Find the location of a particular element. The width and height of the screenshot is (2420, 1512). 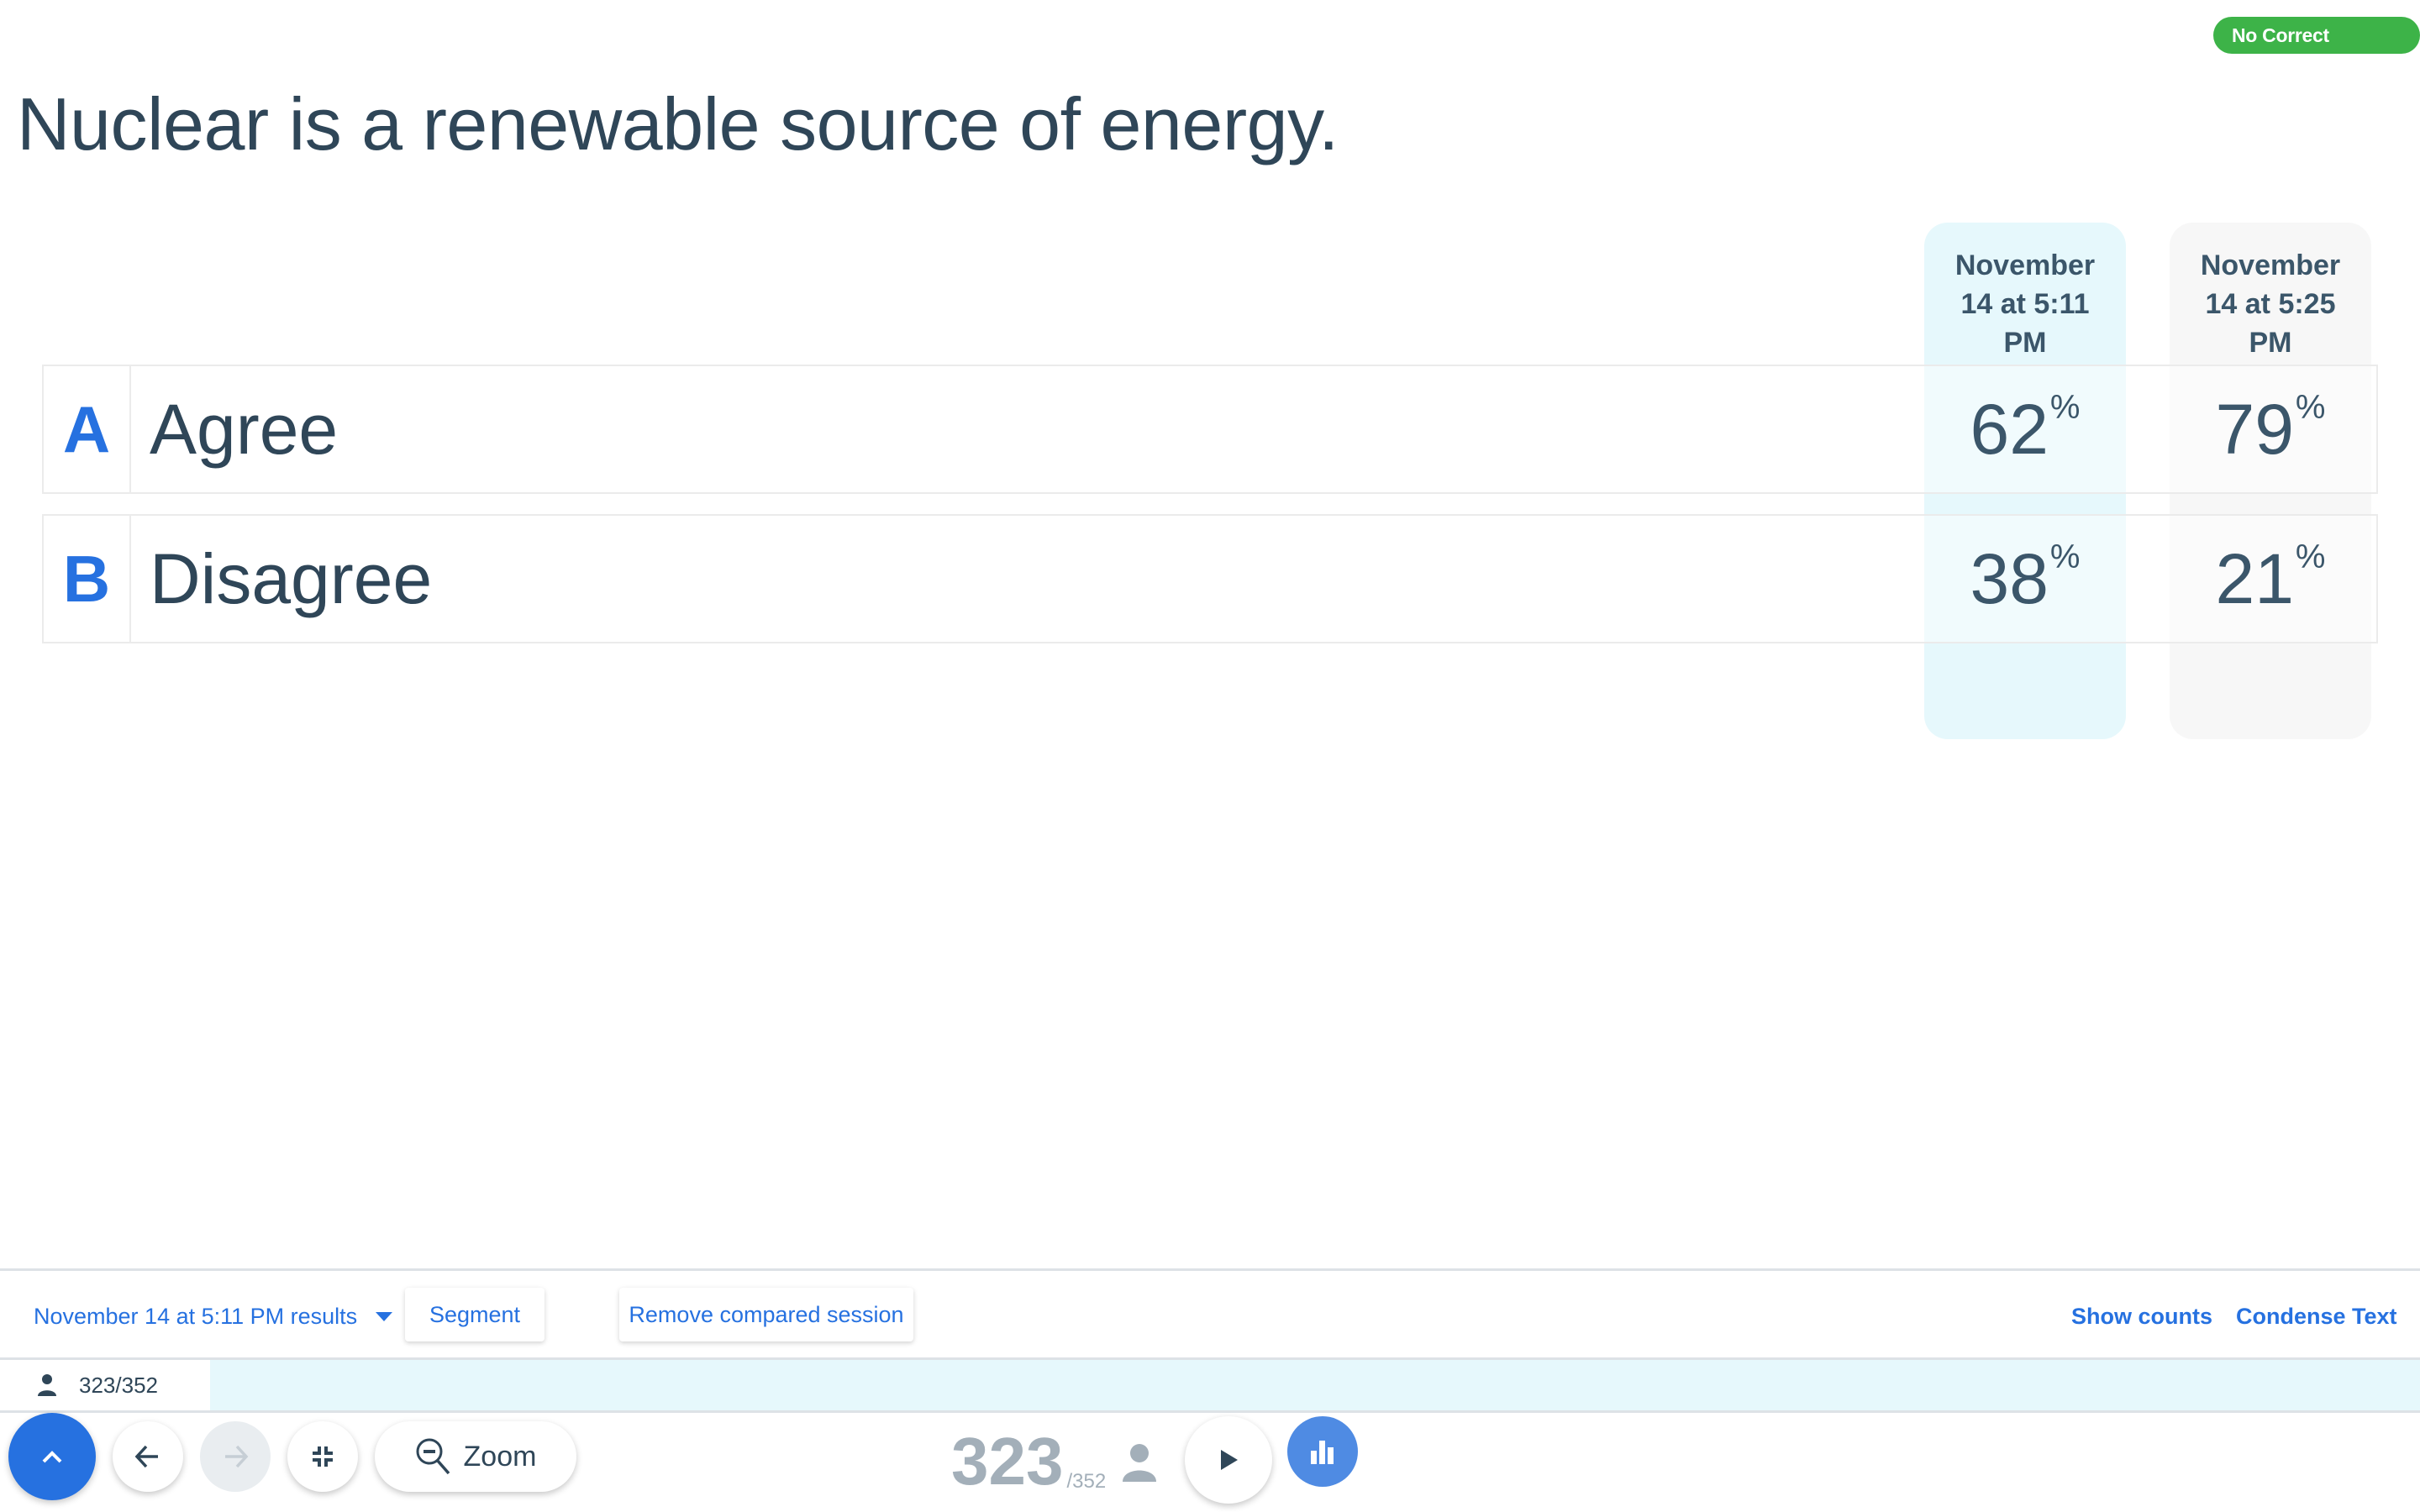

result-value: 21 is located at coordinates (2254, 578).